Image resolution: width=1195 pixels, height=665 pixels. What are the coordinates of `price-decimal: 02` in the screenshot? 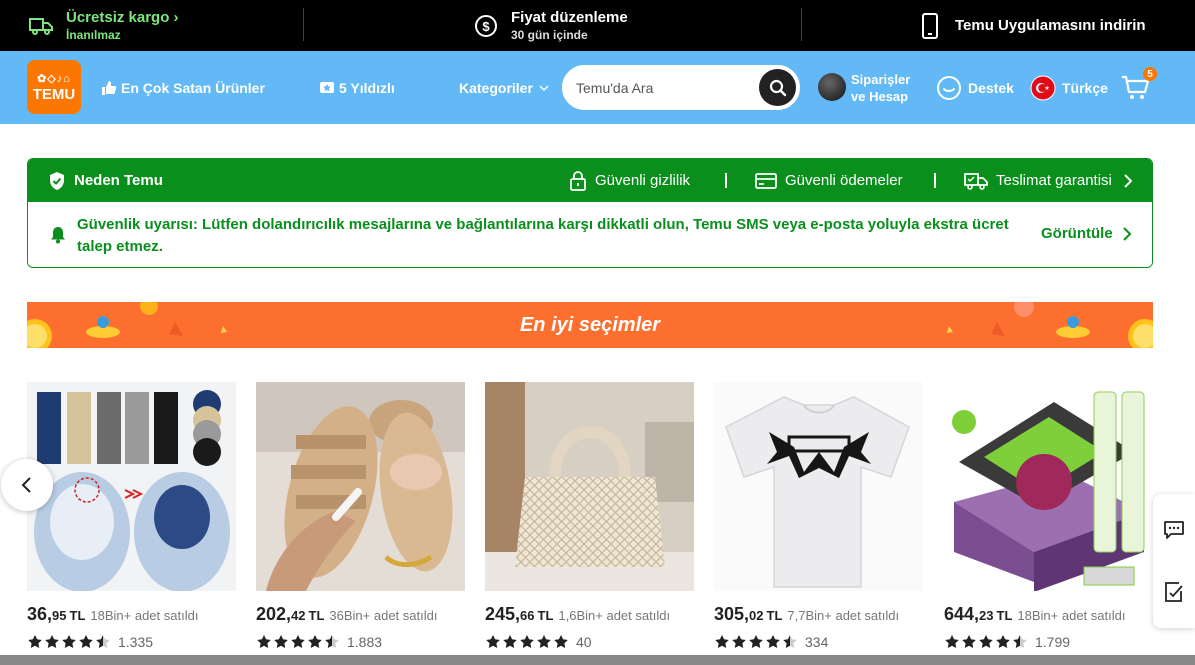 It's located at (756, 615).